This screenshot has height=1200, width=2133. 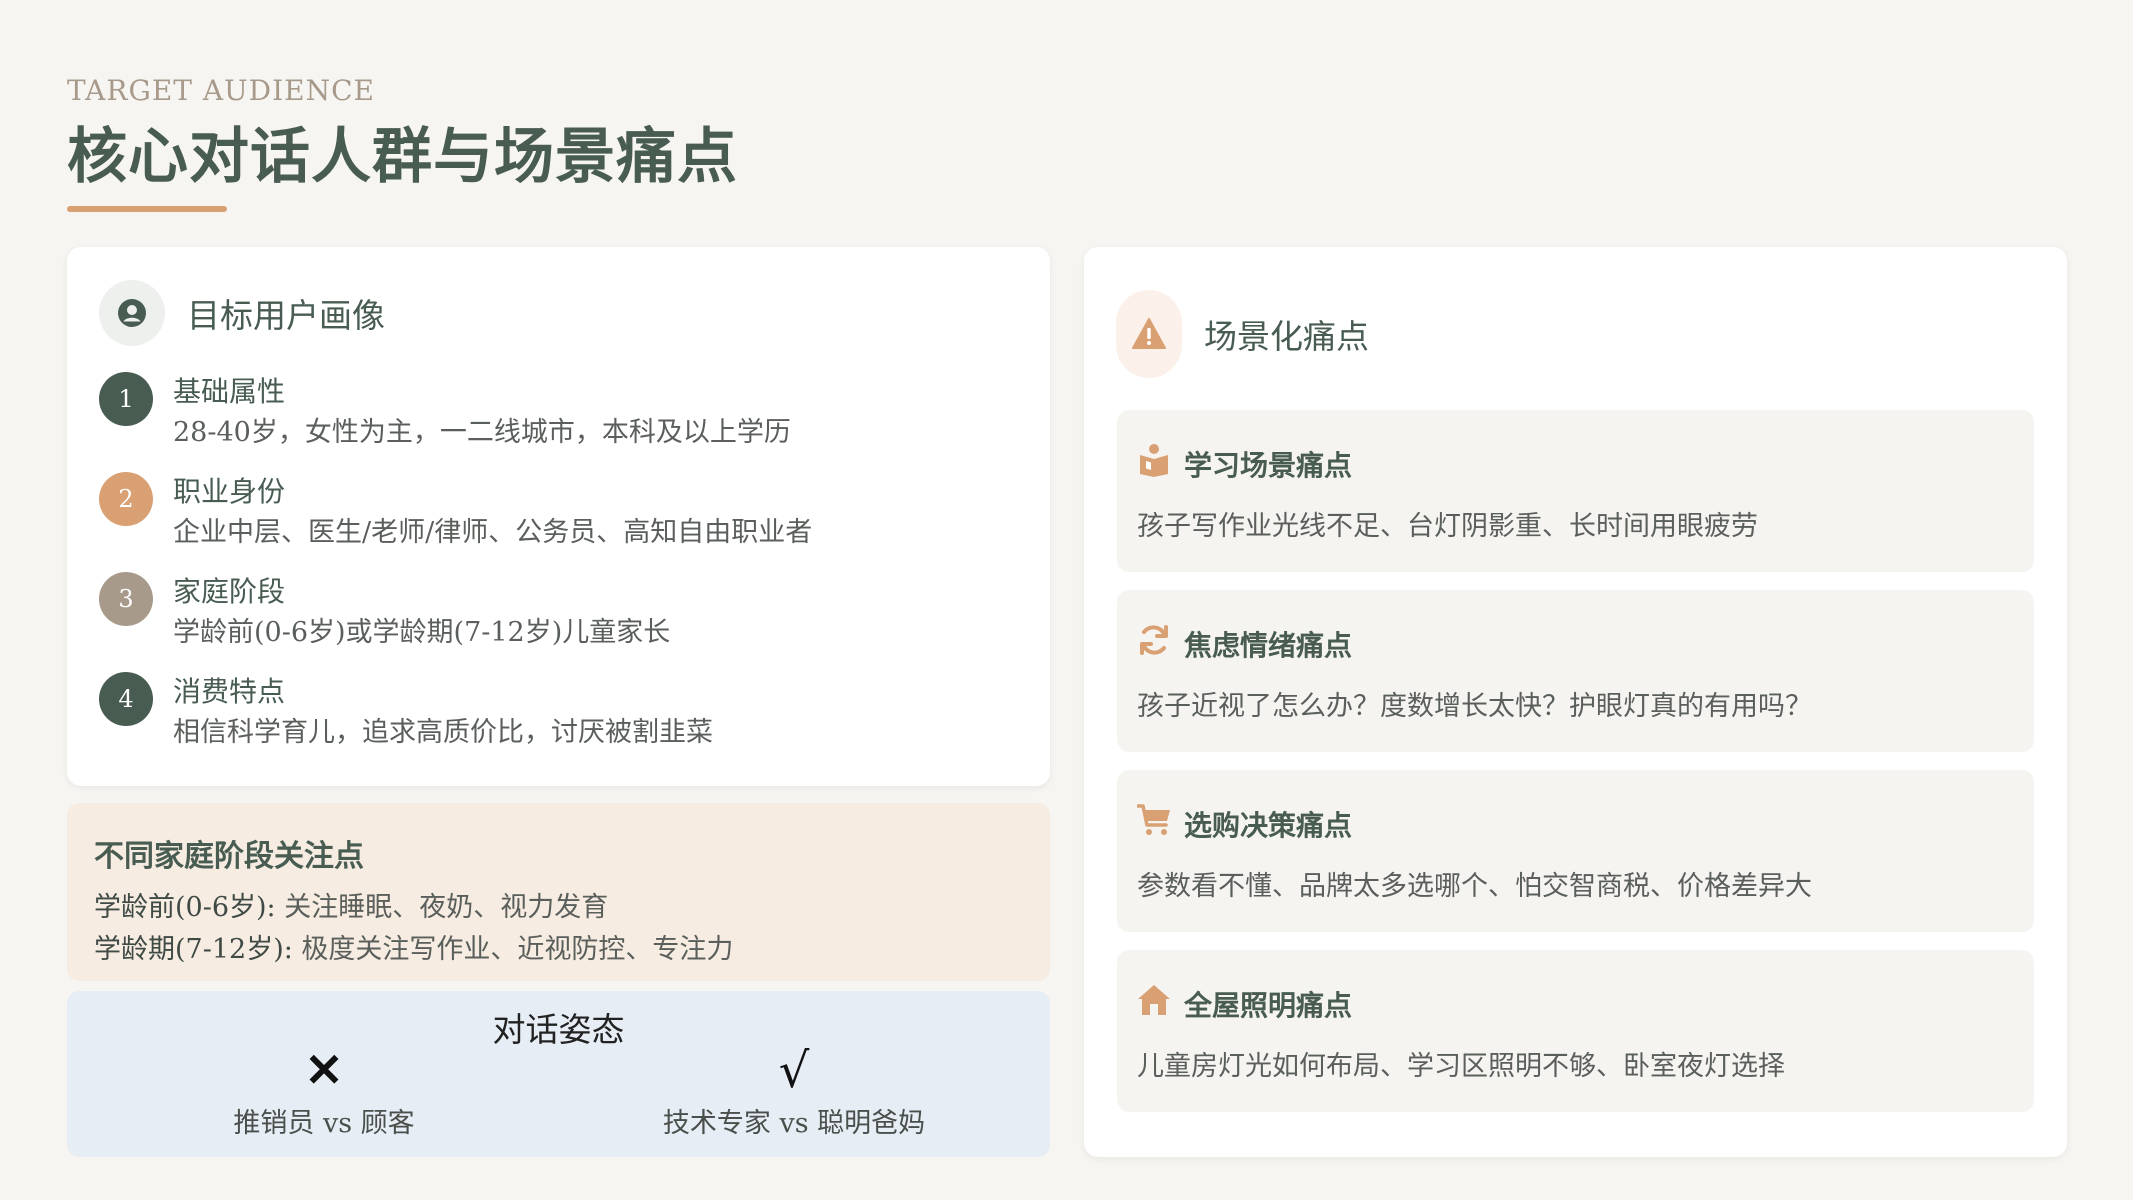 I want to click on dialogue-stance-box: 对话姿态 ✕ 推销员 vs 顾客 √ 技术专家 vs 聪明爸妈, so click(x=558, y=1074).